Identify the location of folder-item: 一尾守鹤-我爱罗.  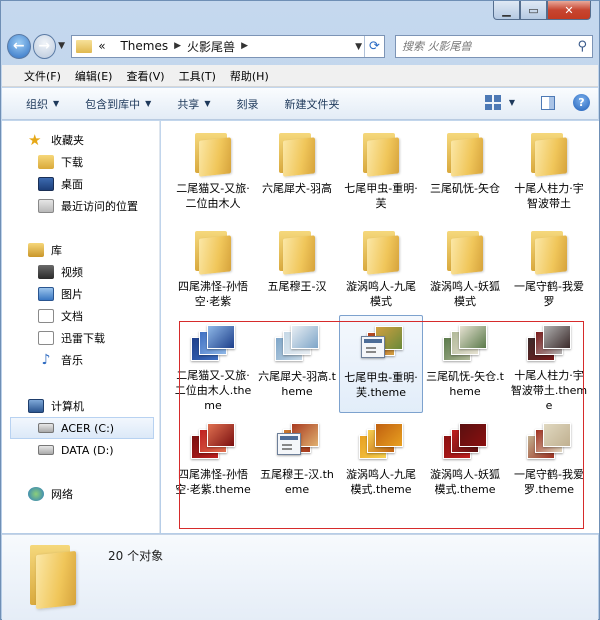
(549, 270).